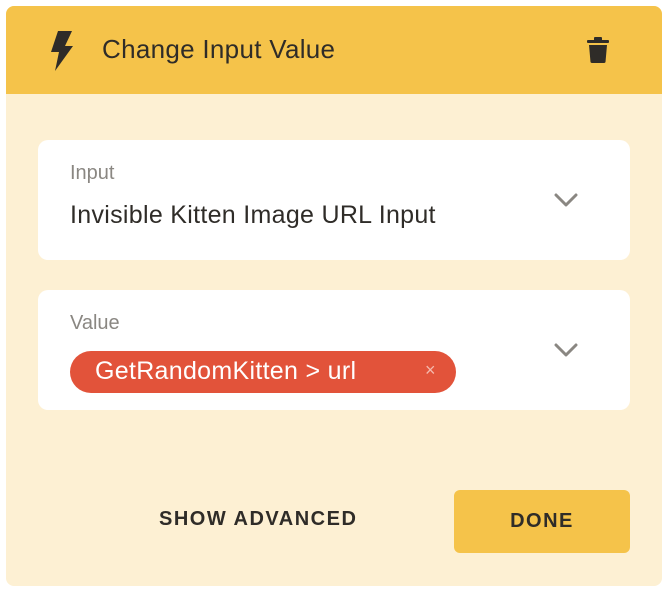 The image size is (668, 598). What do you see at coordinates (598, 50) in the screenshot?
I see `trash-icon` at bounding box center [598, 50].